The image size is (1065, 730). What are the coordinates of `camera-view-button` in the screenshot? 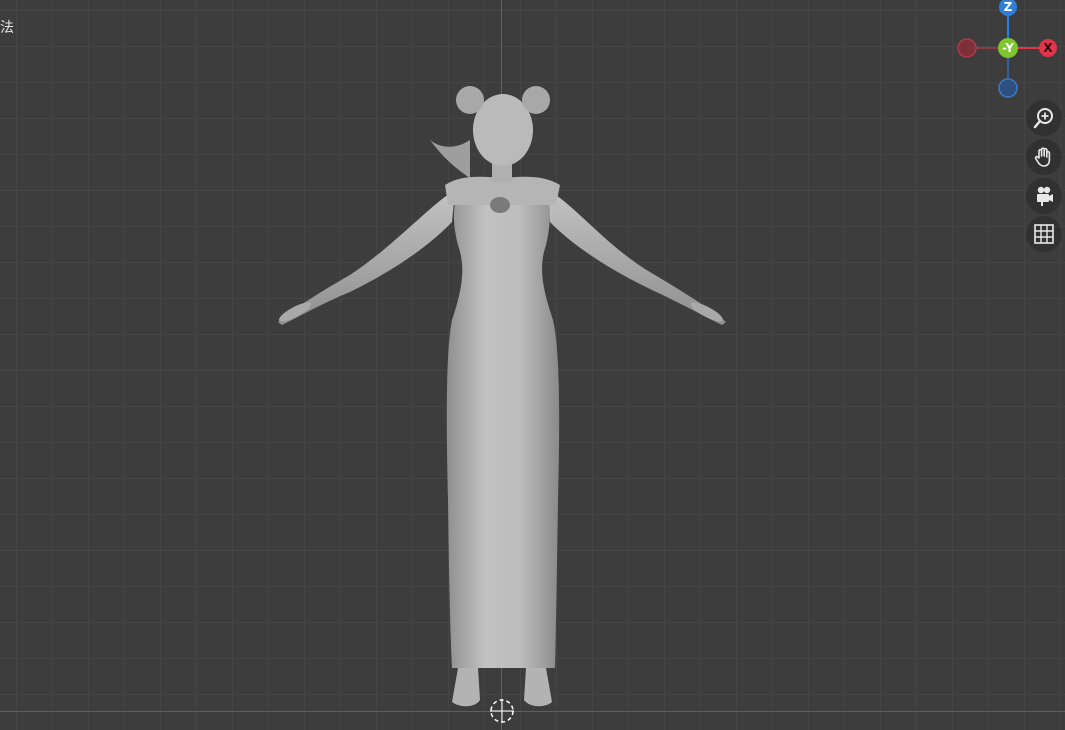 It's located at (1044, 196).